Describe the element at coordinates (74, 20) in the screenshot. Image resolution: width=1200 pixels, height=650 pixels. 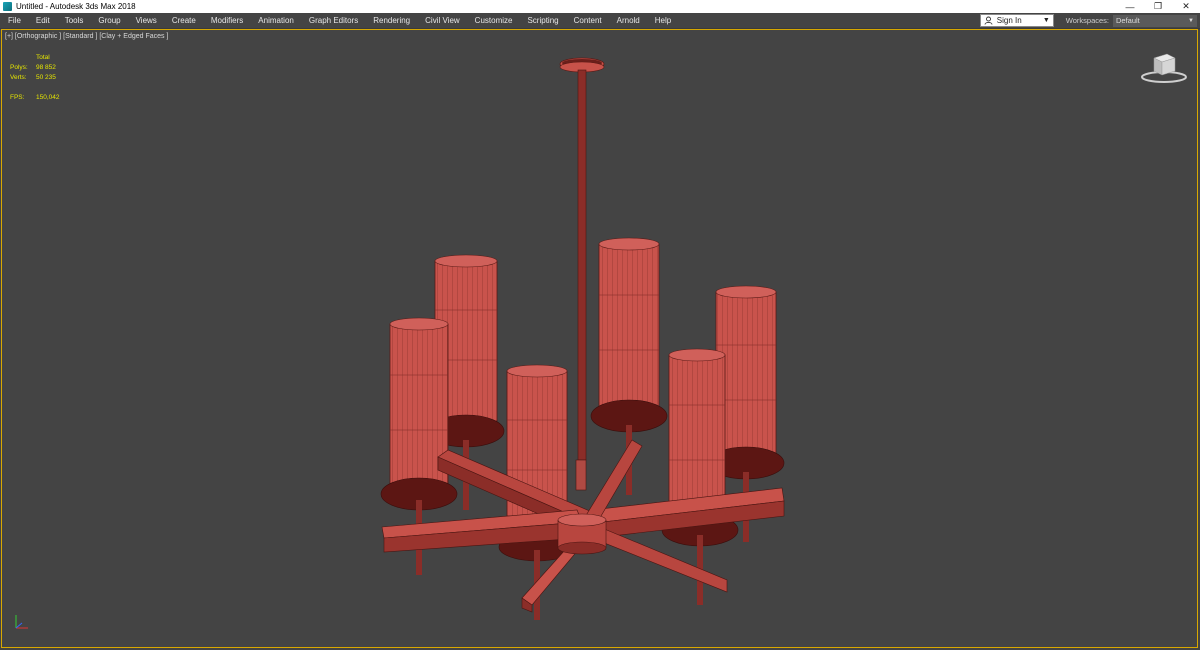
I see `menu-tools: Tools` at that location.